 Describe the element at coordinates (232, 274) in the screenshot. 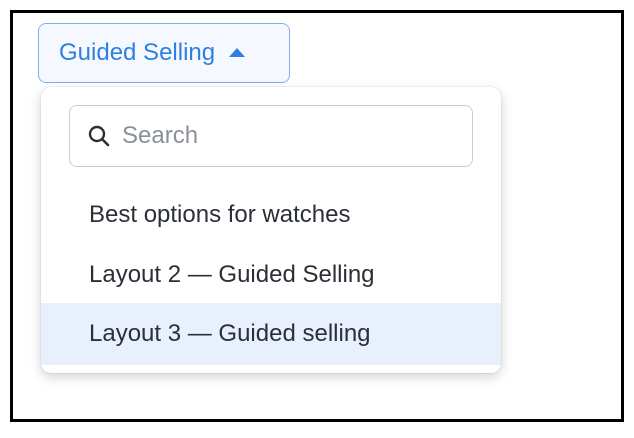

I see `option-label: Layout 2 — Guided Selling` at that location.